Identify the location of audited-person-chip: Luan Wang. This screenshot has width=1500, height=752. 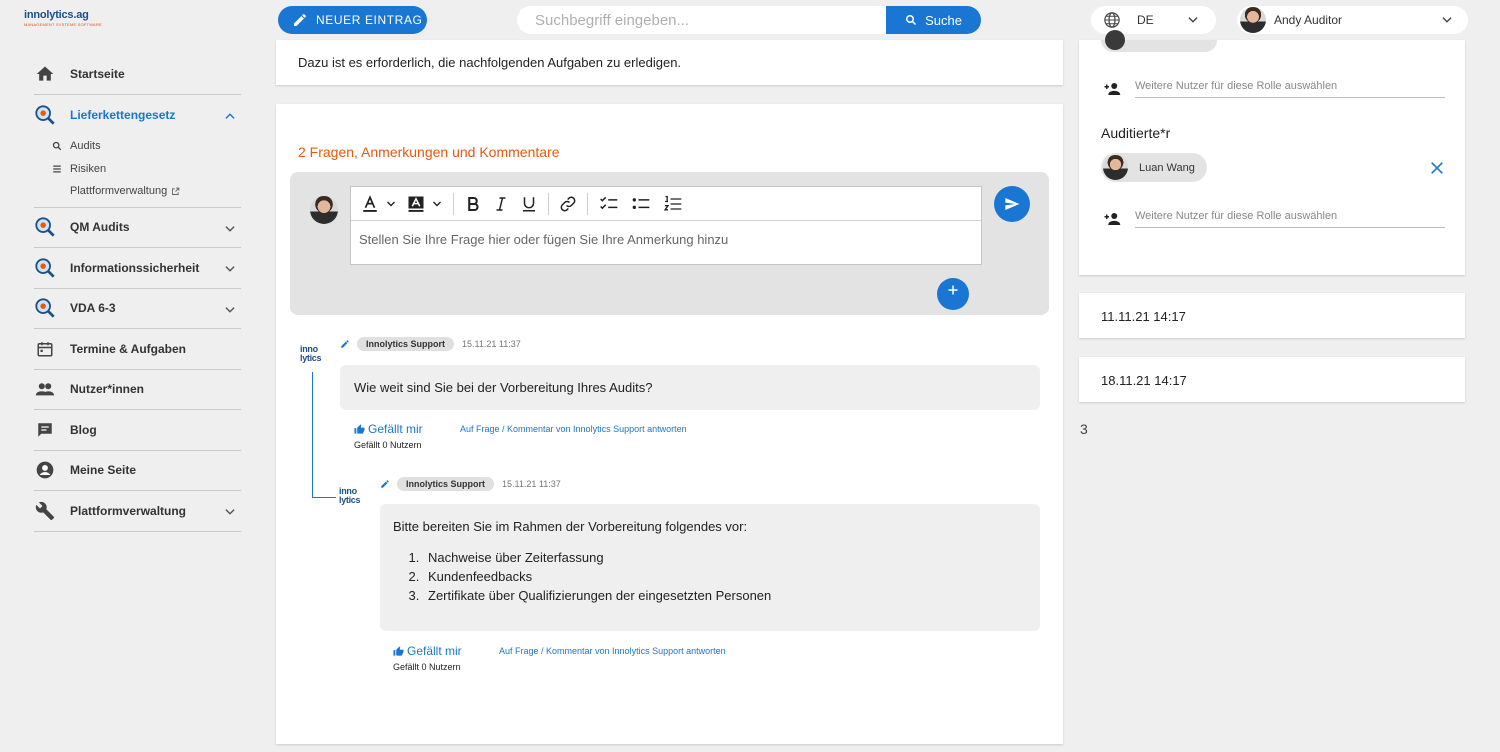
(1154, 167).